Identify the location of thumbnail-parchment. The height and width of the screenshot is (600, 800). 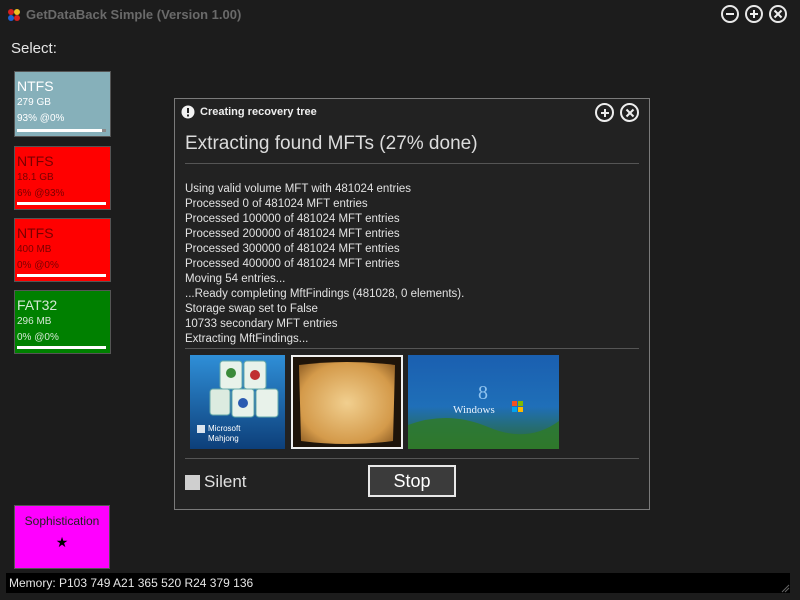
(347, 402).